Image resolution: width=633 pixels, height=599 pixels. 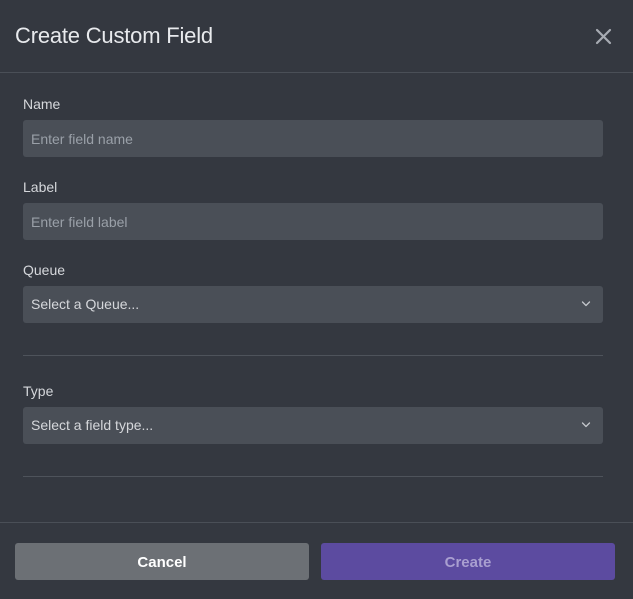 I want to click on label-label: Label, so click(x=40, y=187).